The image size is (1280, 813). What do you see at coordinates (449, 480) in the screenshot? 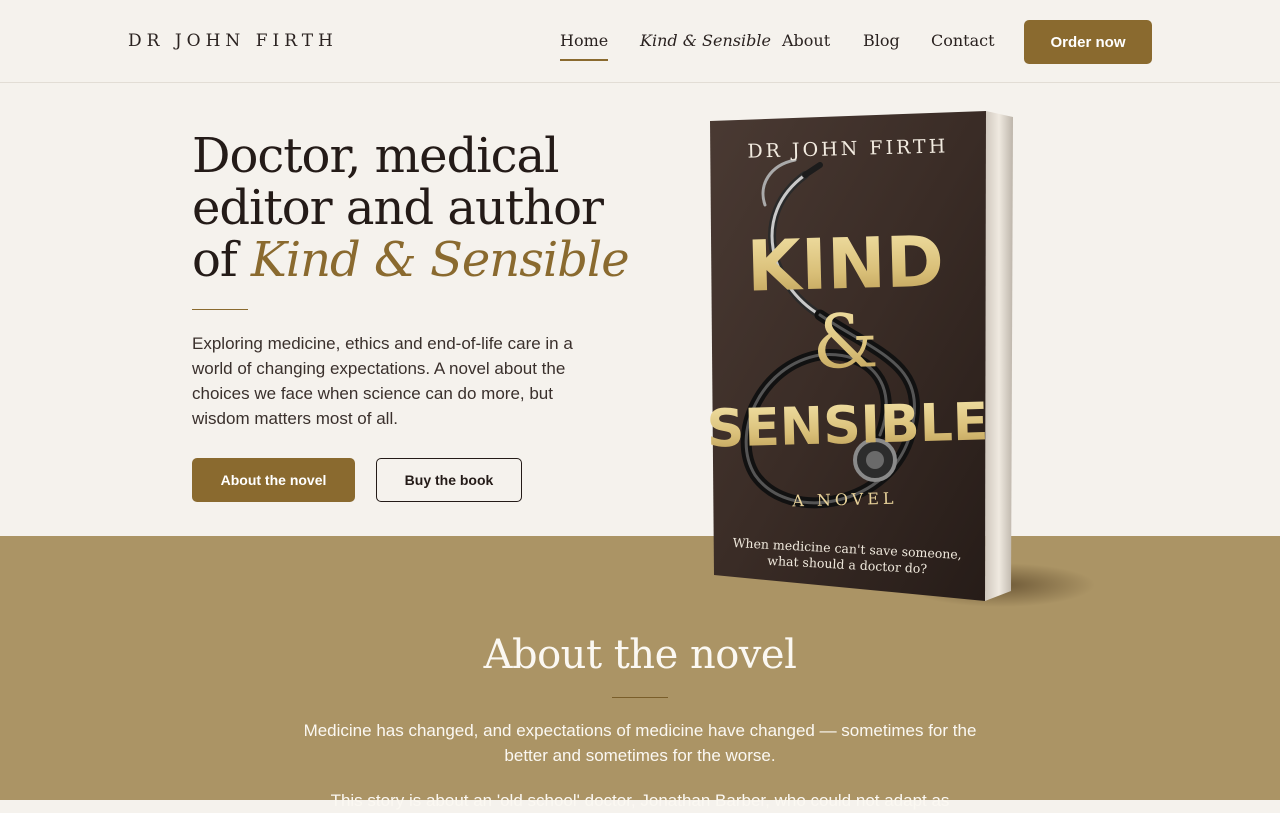
I see `buy-the-book-button: Buy the book` at bounding box center [449, 480].